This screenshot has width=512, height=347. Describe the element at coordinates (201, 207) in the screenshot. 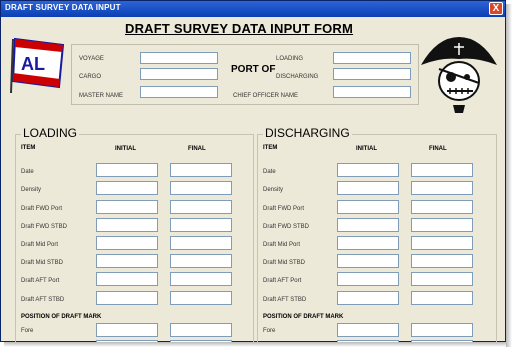

I see `loading-fwd-port-final-input` at that location.